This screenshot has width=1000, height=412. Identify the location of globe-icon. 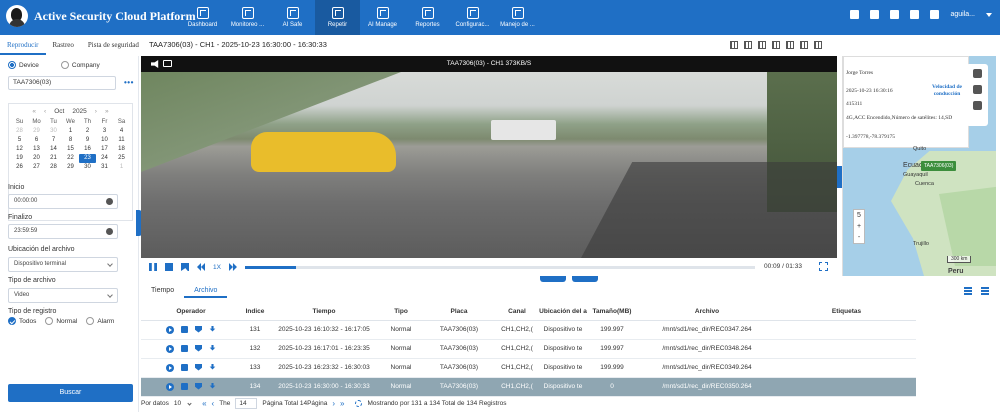
(977, 89).